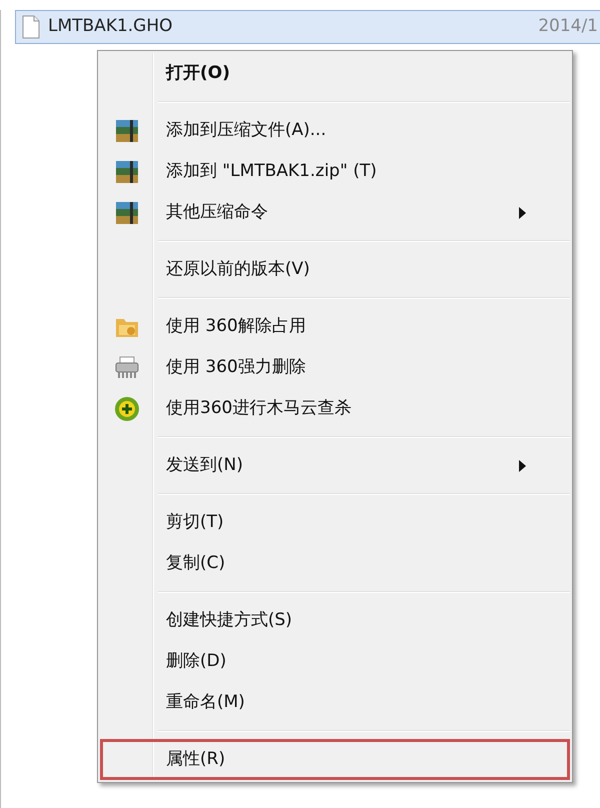 This screenshot has height=808, width=600. Describe the element at coordinates (568, 26) in the screenshot. I see `file-date: 2014/1` at that location.